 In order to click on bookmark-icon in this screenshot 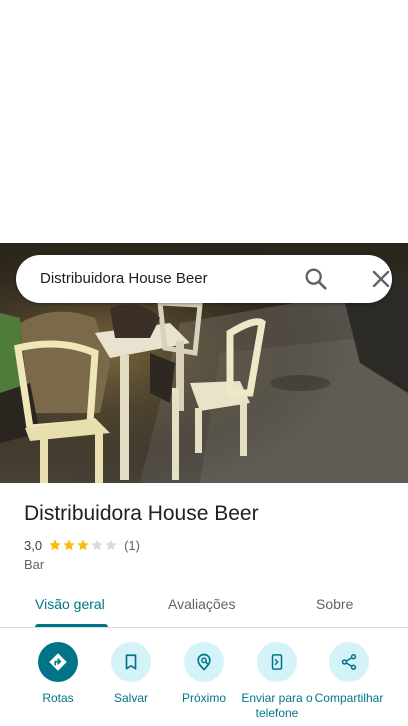, I will do `click(131, 662)`.